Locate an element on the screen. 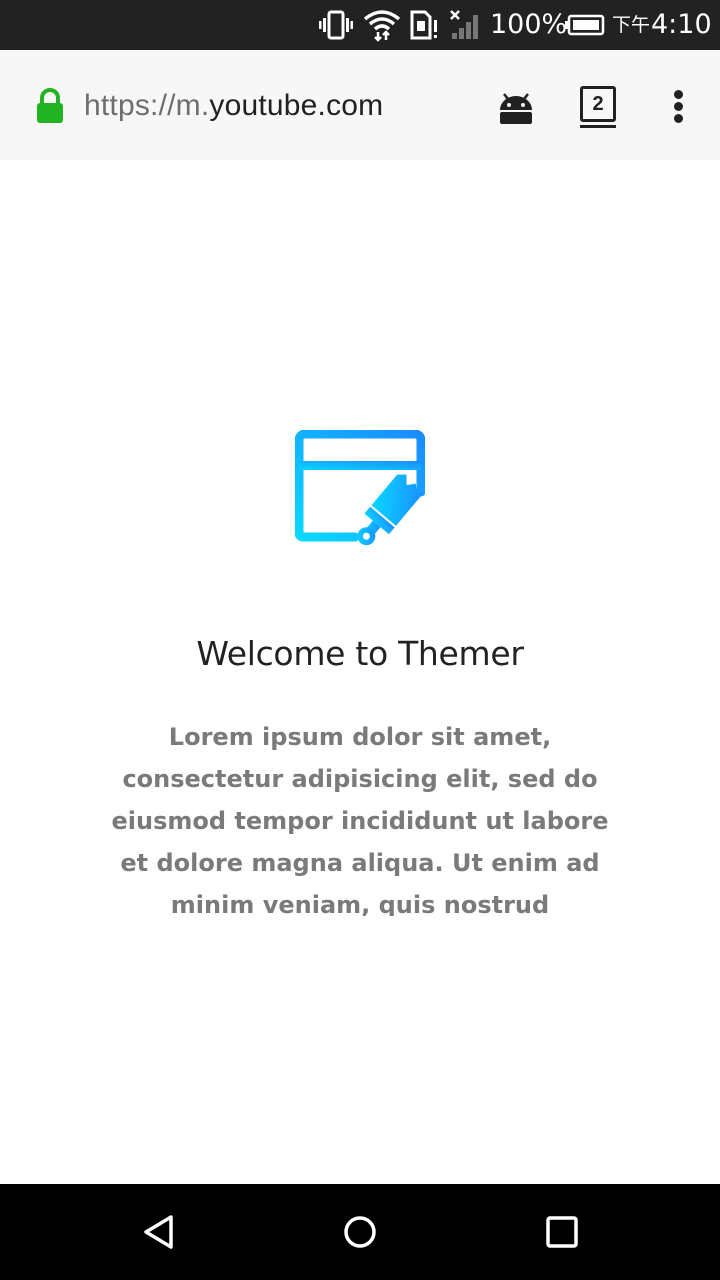  browser-toolbar: https://m.youtube.com 2 is located at coordinates (360, 105).